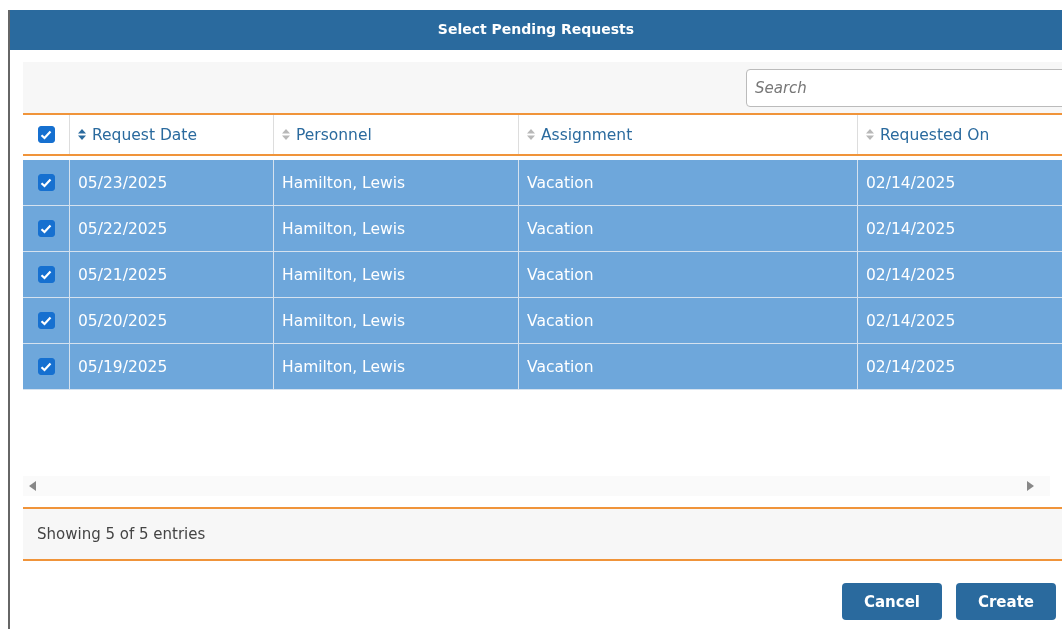 The width and height of the screenshot is (1062, 629). What do you see at coordinates (121, 534) in the screenshot?
I see `entries-info: Showing 5 of 5 entries` at bounding box center [121, 534].